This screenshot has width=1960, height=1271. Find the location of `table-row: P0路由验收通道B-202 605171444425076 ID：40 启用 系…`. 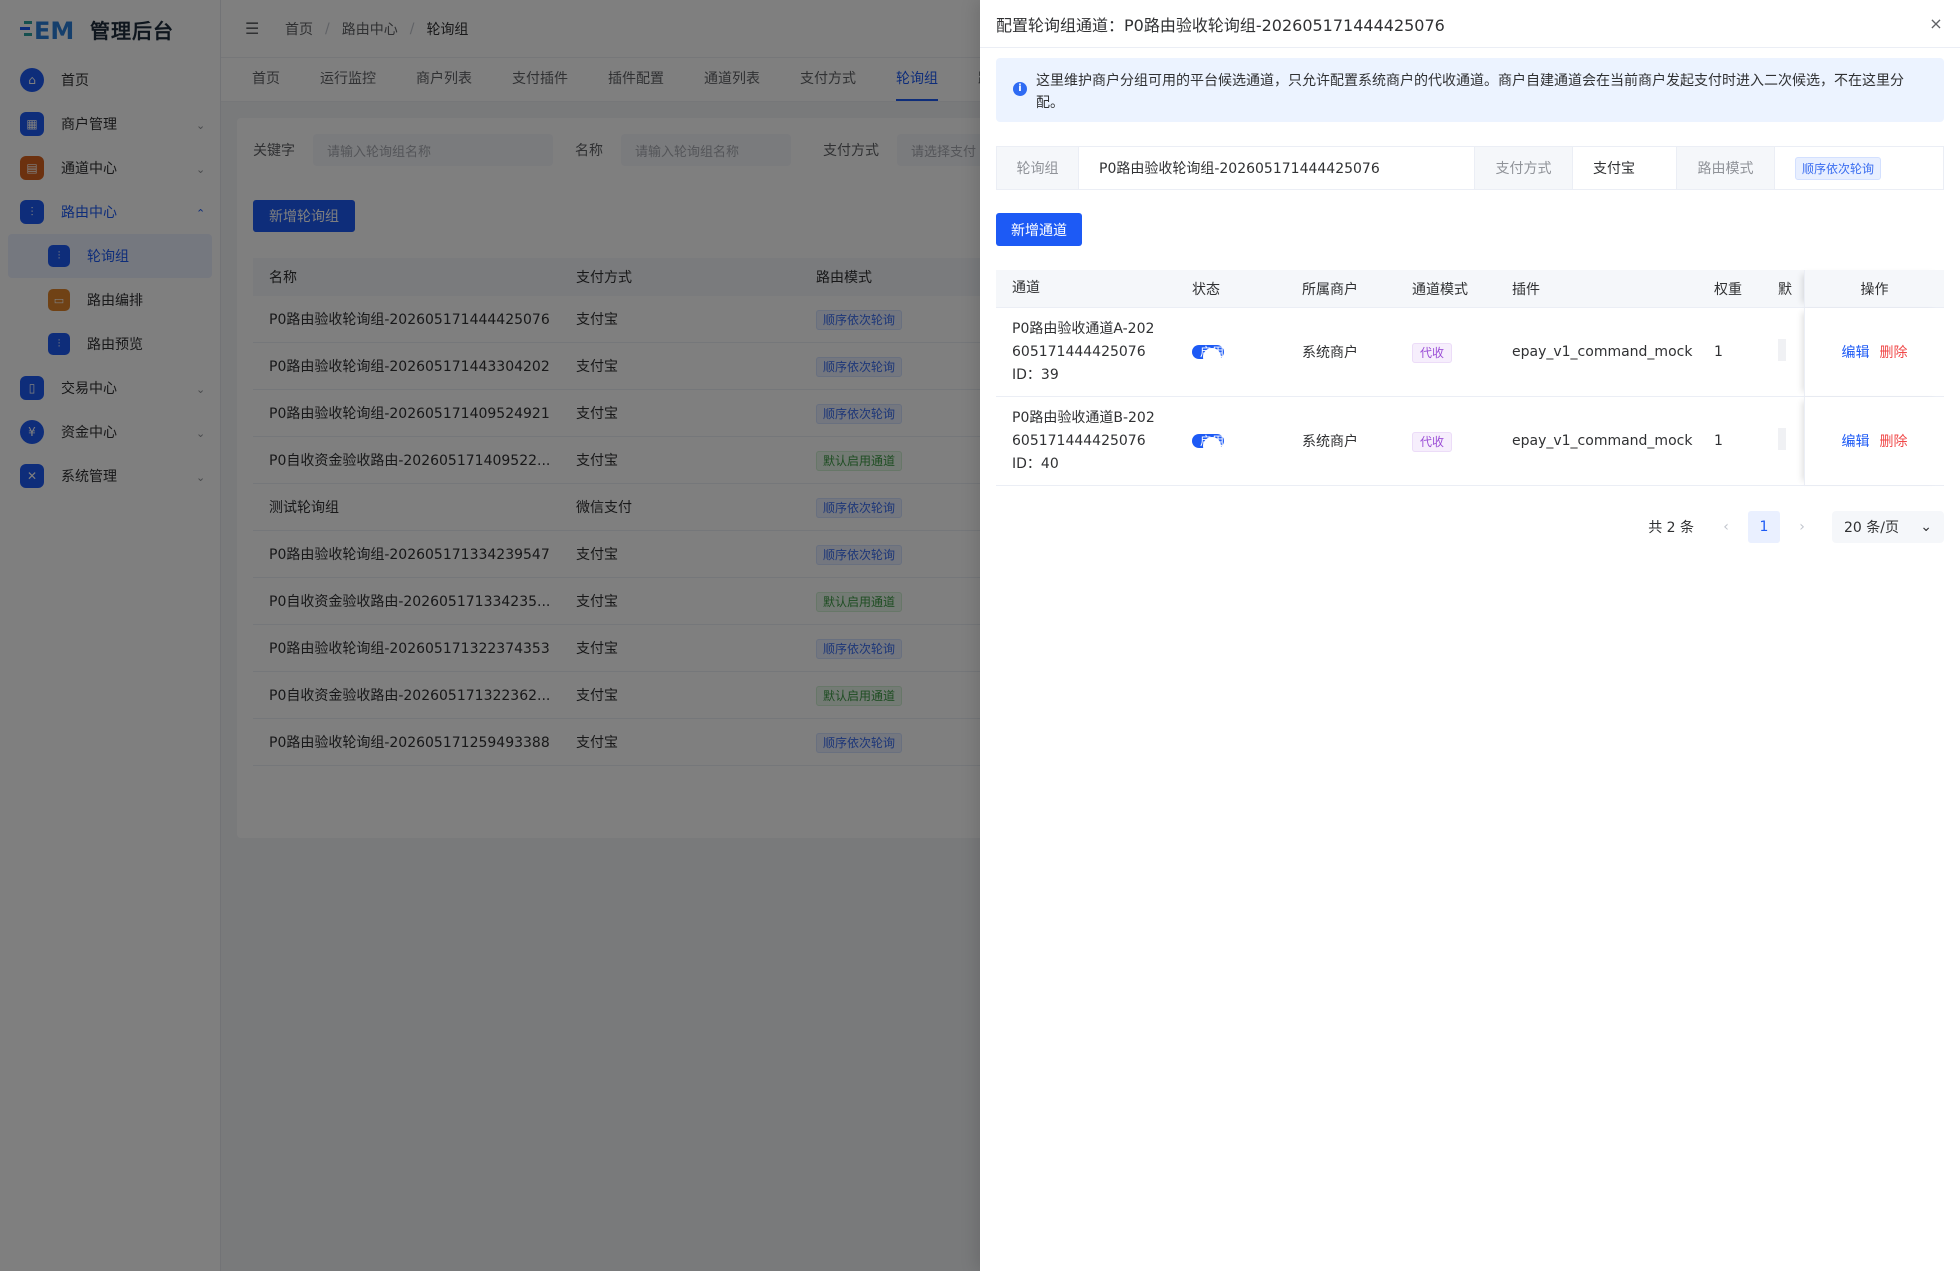

table-row: P0路由验收通道B-202 605171444425076 ID：40 启用 系… is located at coordinates (1470, 441).